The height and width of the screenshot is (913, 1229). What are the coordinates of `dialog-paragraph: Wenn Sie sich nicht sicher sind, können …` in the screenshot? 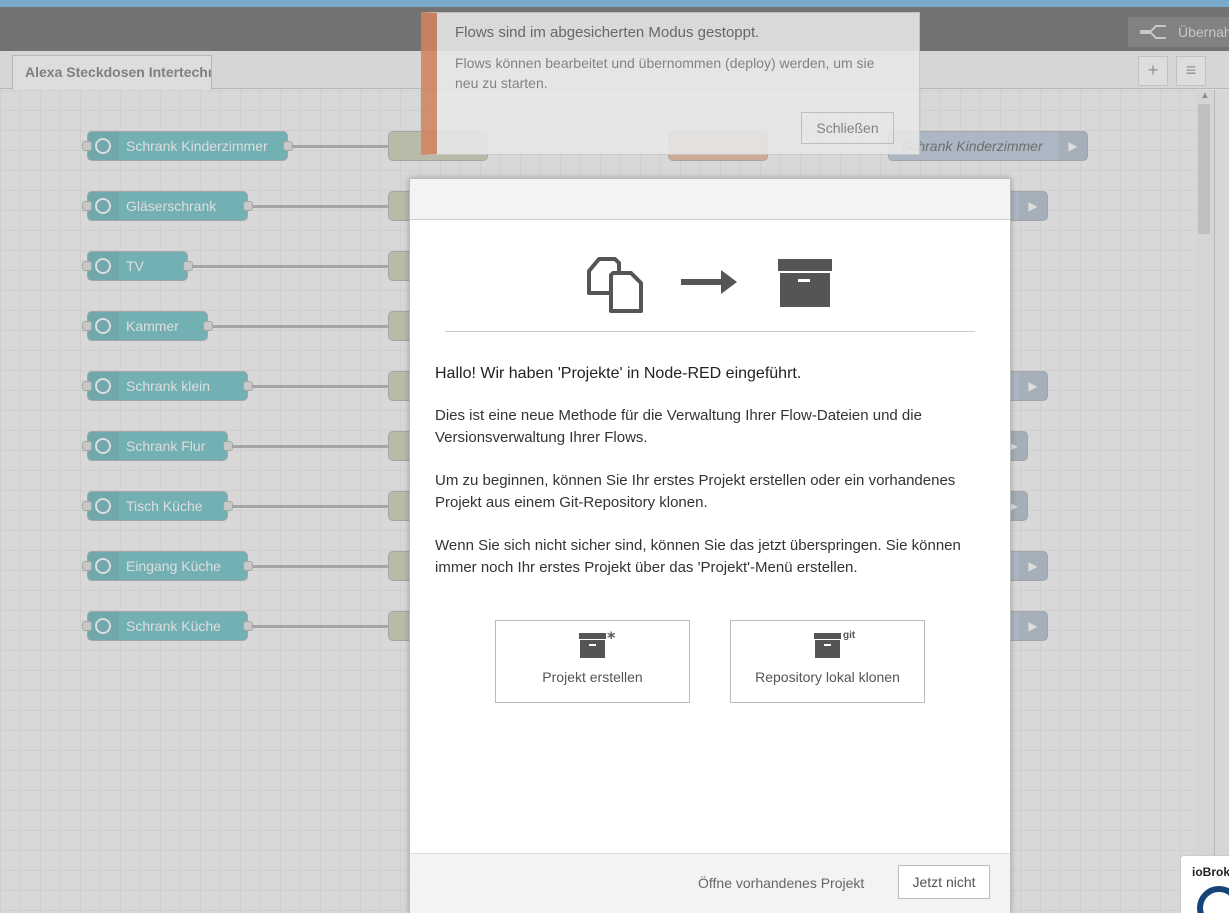 It's located at (698, 556).